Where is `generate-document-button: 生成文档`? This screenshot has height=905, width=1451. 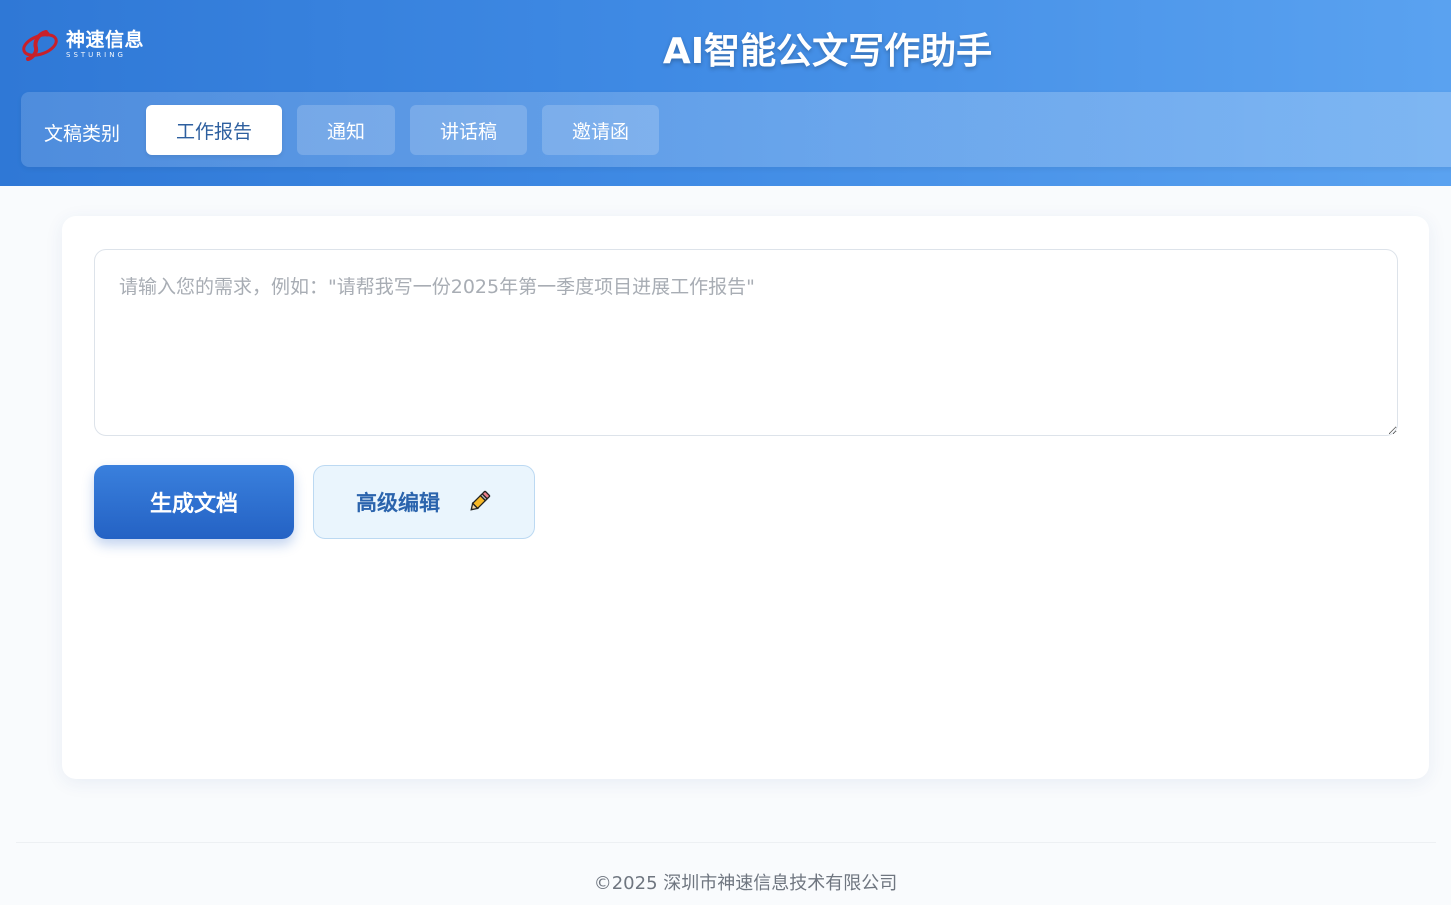 generate-document-button: 生成文档 is located at coordinates (194, 502).